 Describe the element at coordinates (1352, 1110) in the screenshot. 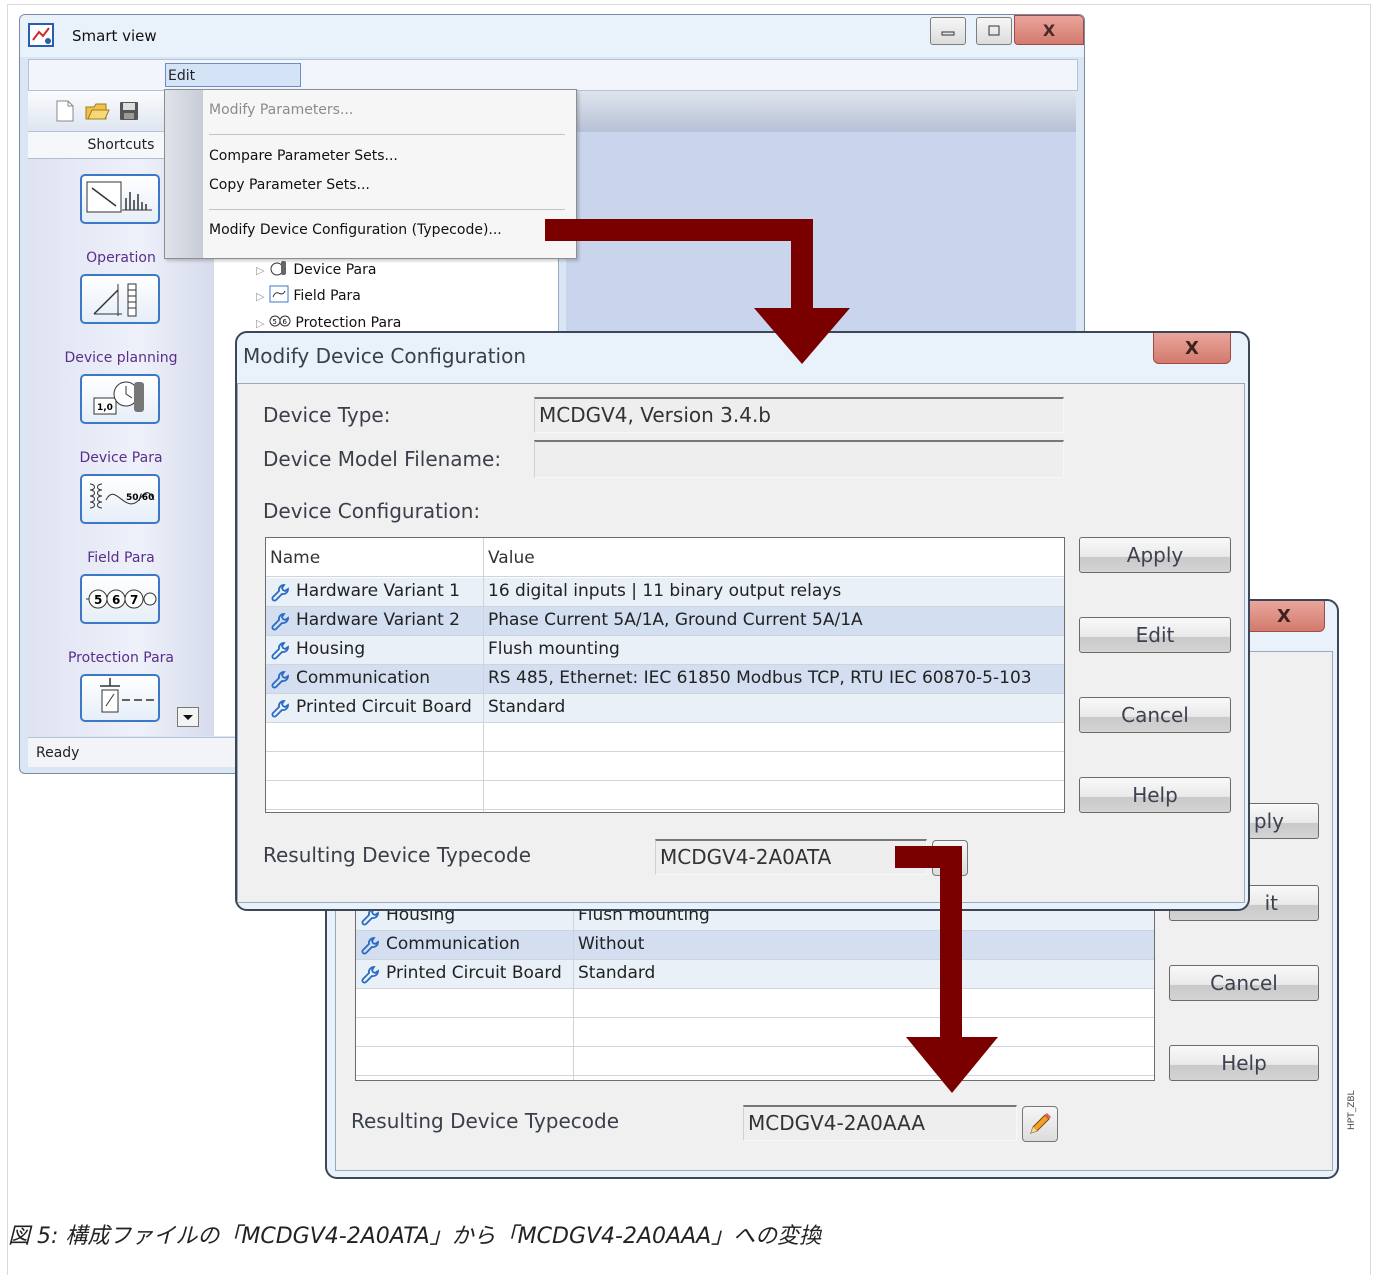

I see `figure-side-tag: HPT_ZBL` at that location.